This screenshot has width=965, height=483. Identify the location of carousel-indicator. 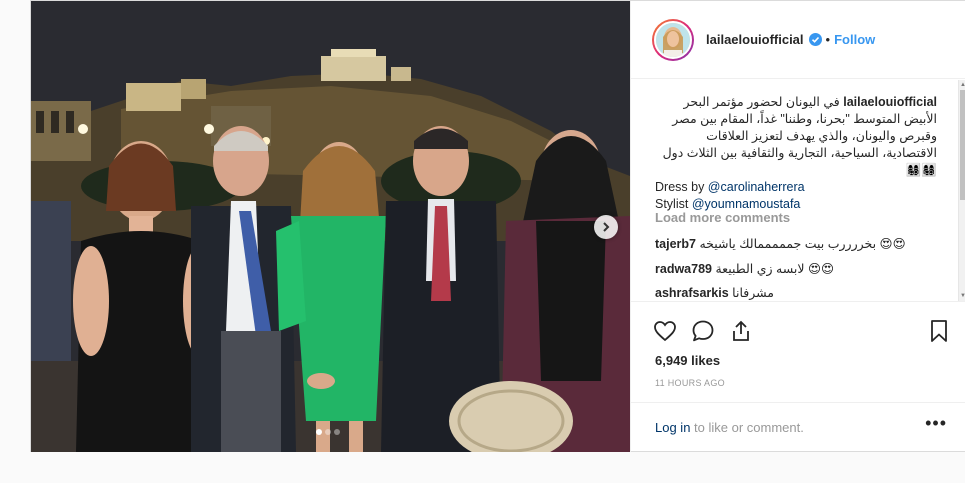
(328, 432).